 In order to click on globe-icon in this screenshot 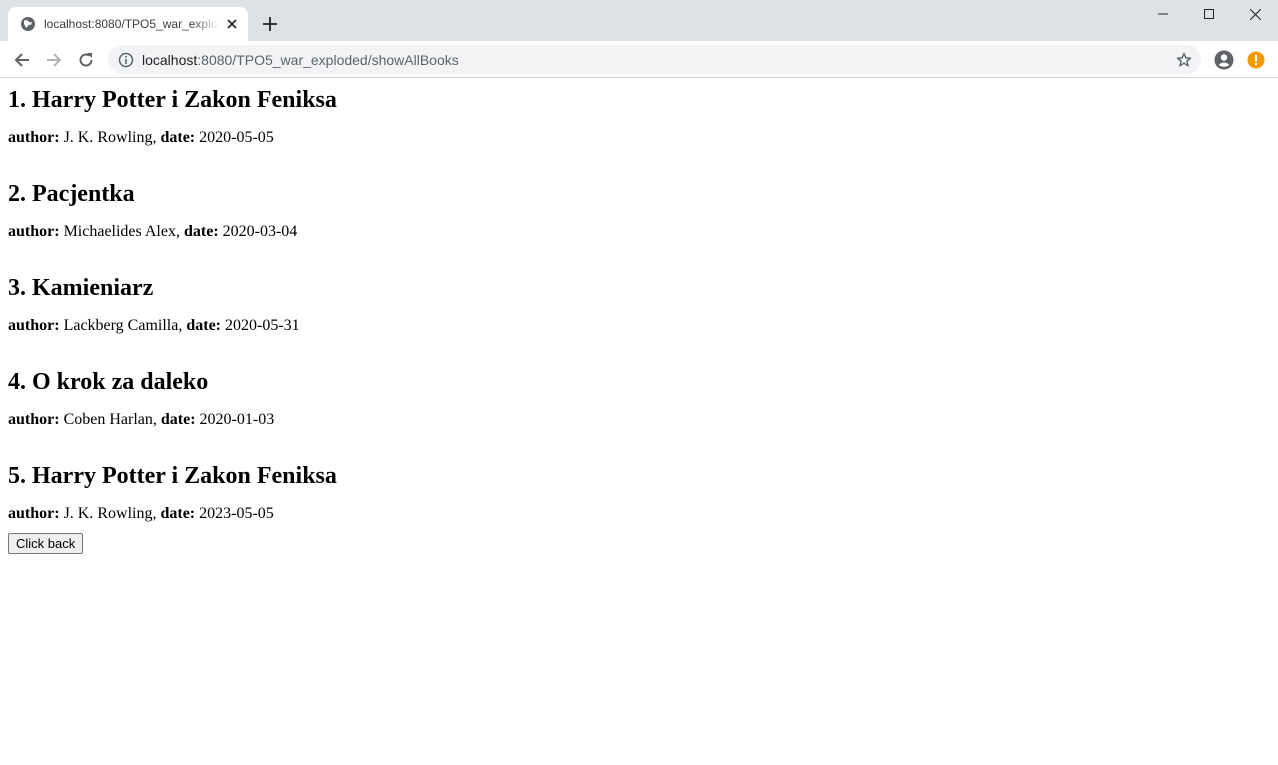, I will do `click(28, 24)`.